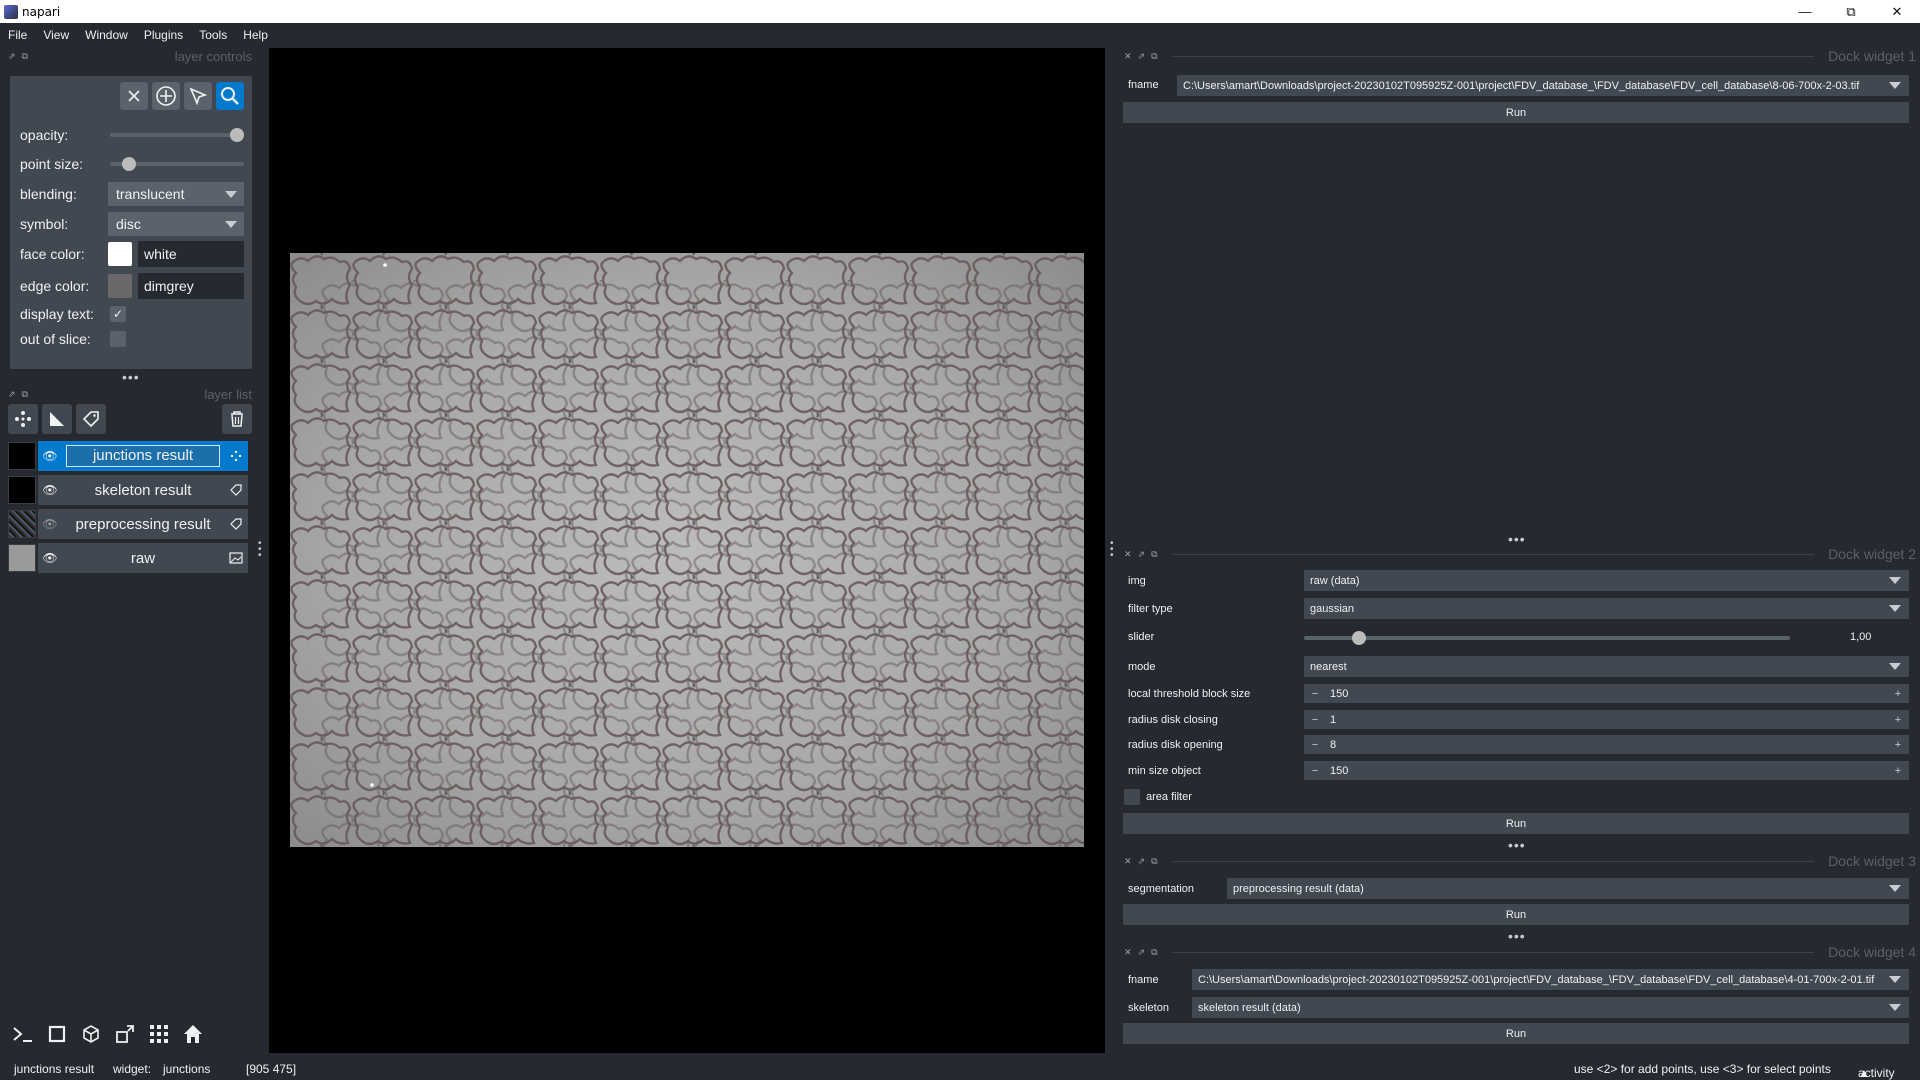 The width and height of the screenshot is (1920, 1080). What do you see at coordinates (129, 164) in the screenshot?
I see `point-size-slider-handle` at bounding box center [129, 164].